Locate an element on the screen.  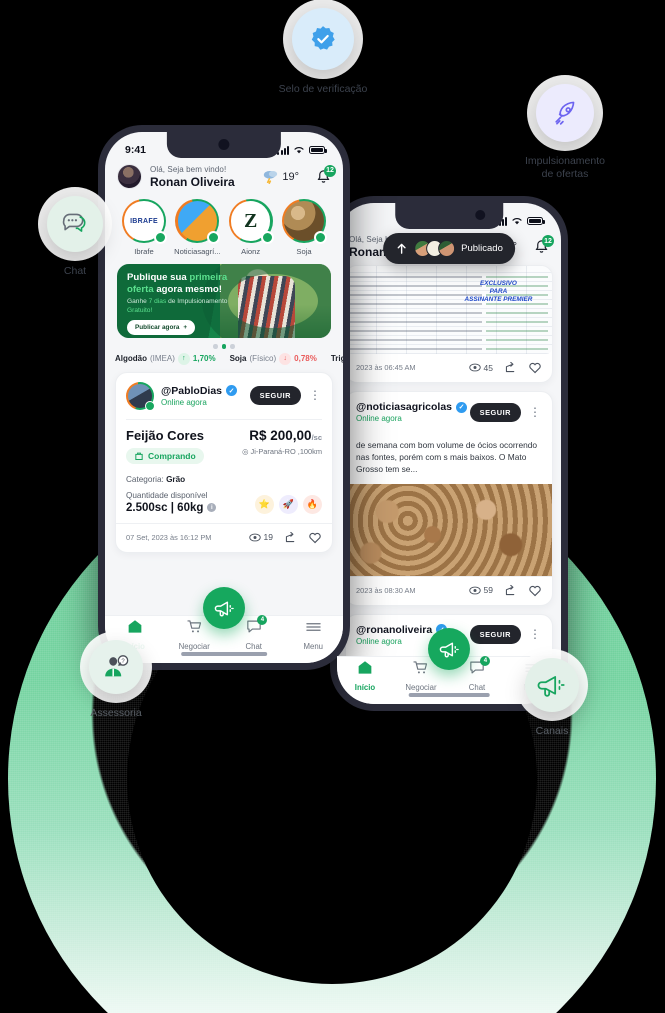
ticker-item-algodao: Algodão (IMEA) ↑ 1,70% is located at coordinates (165, 358).